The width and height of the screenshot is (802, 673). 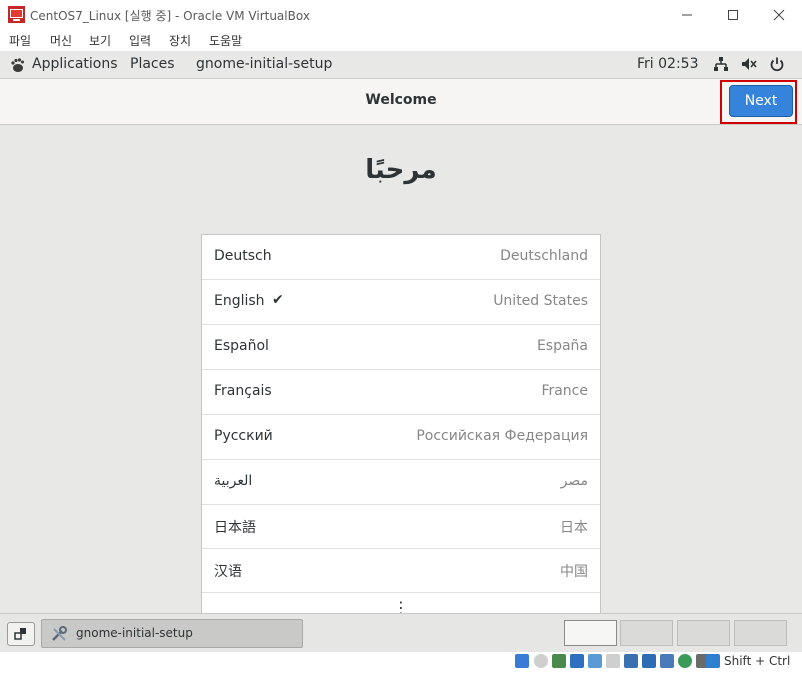 I want to click on optical-drive-icon, so click(x=541, y=661).